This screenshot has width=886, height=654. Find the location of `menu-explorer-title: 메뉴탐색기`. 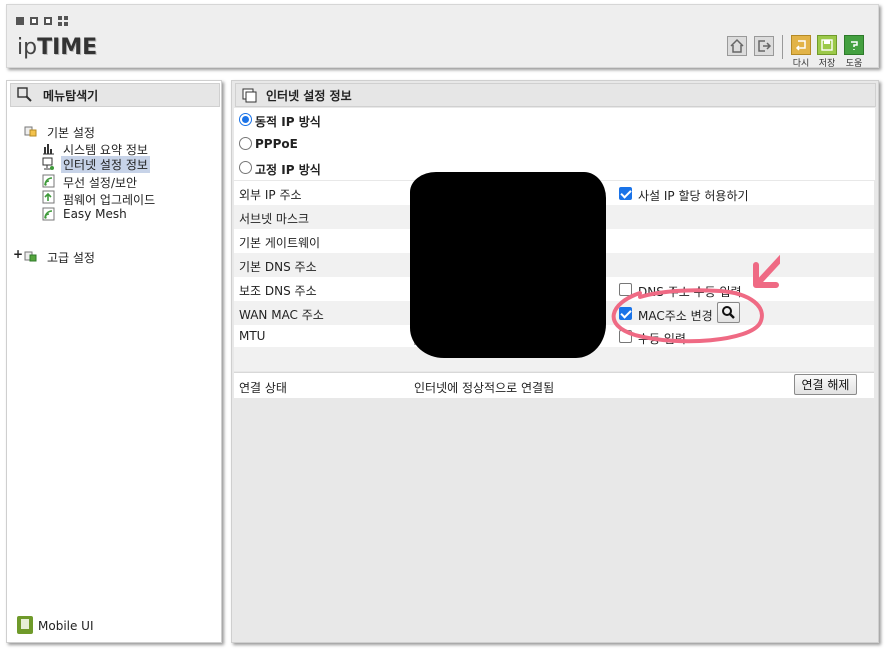

menu-explorer-title: 메뉴탐색기 is located at coordinates (71, 95).